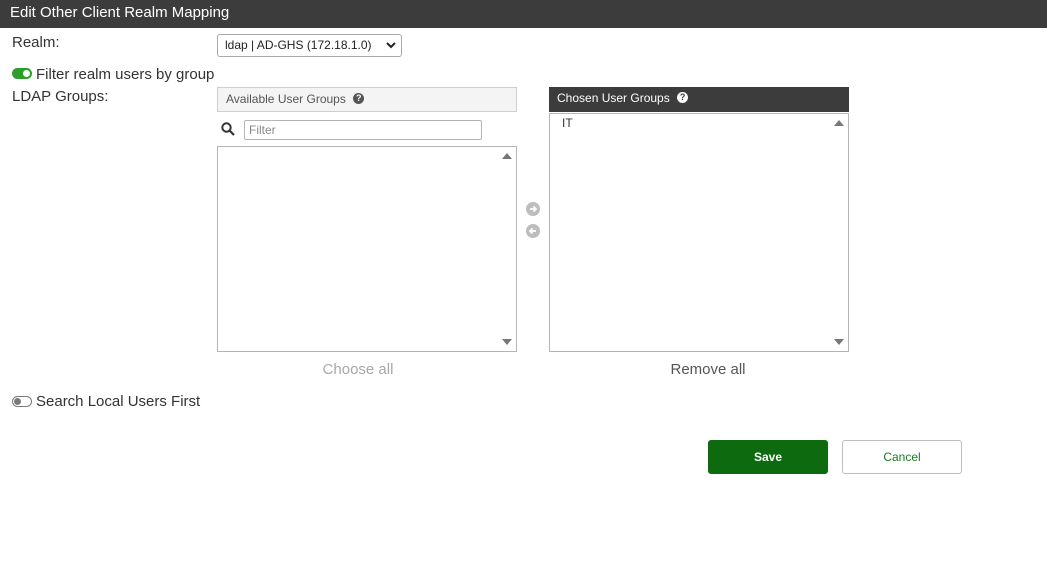  What do you see at coordinates (22, 401) in the screenshot?
I see `search-local-users-toggle` at bounding box center [22, 401].